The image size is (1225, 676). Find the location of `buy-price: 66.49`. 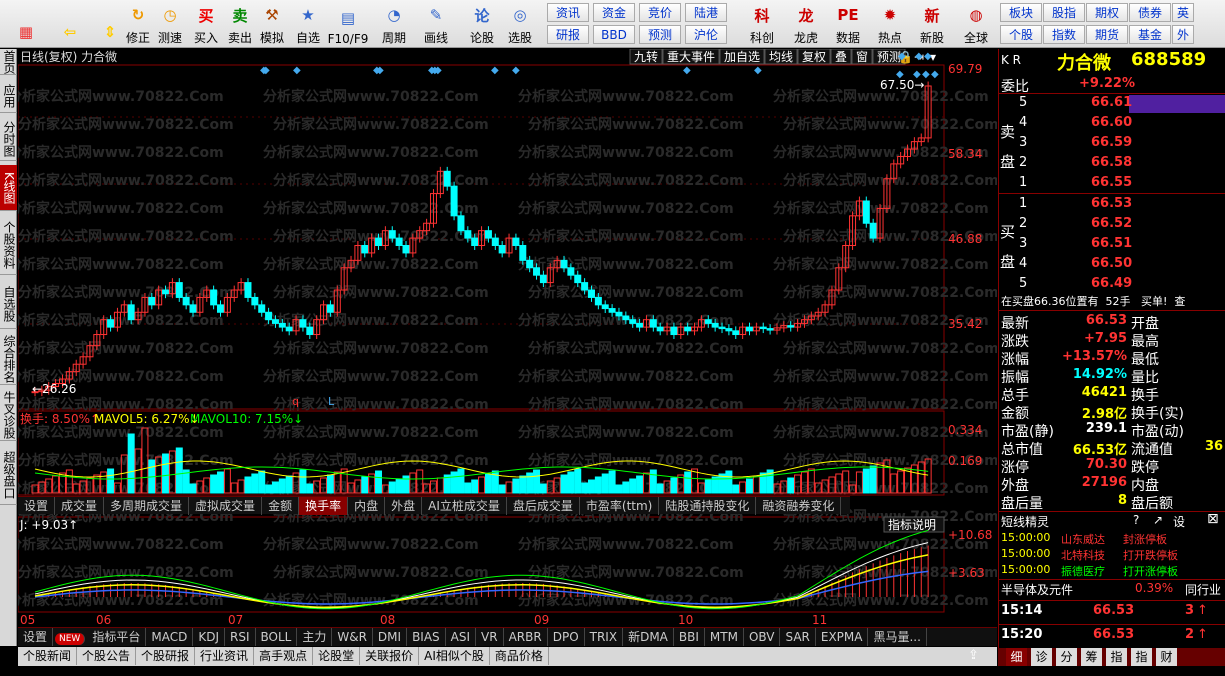

buy-price: 66.49 is located at coordinates (1111, 283).